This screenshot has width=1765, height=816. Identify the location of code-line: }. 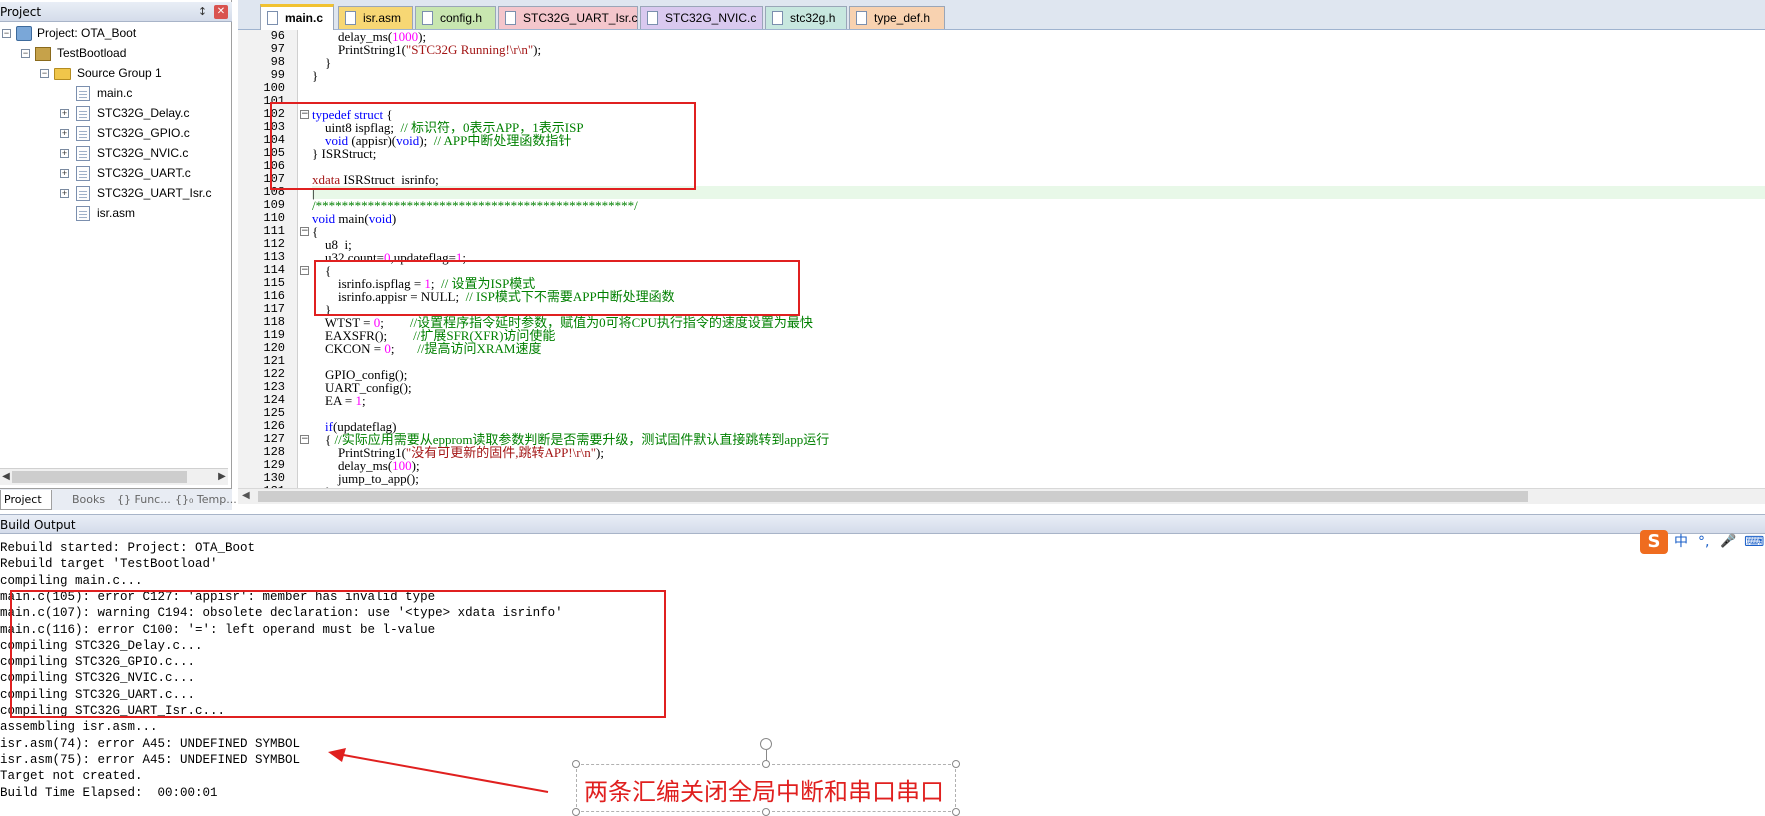
(315, 75).